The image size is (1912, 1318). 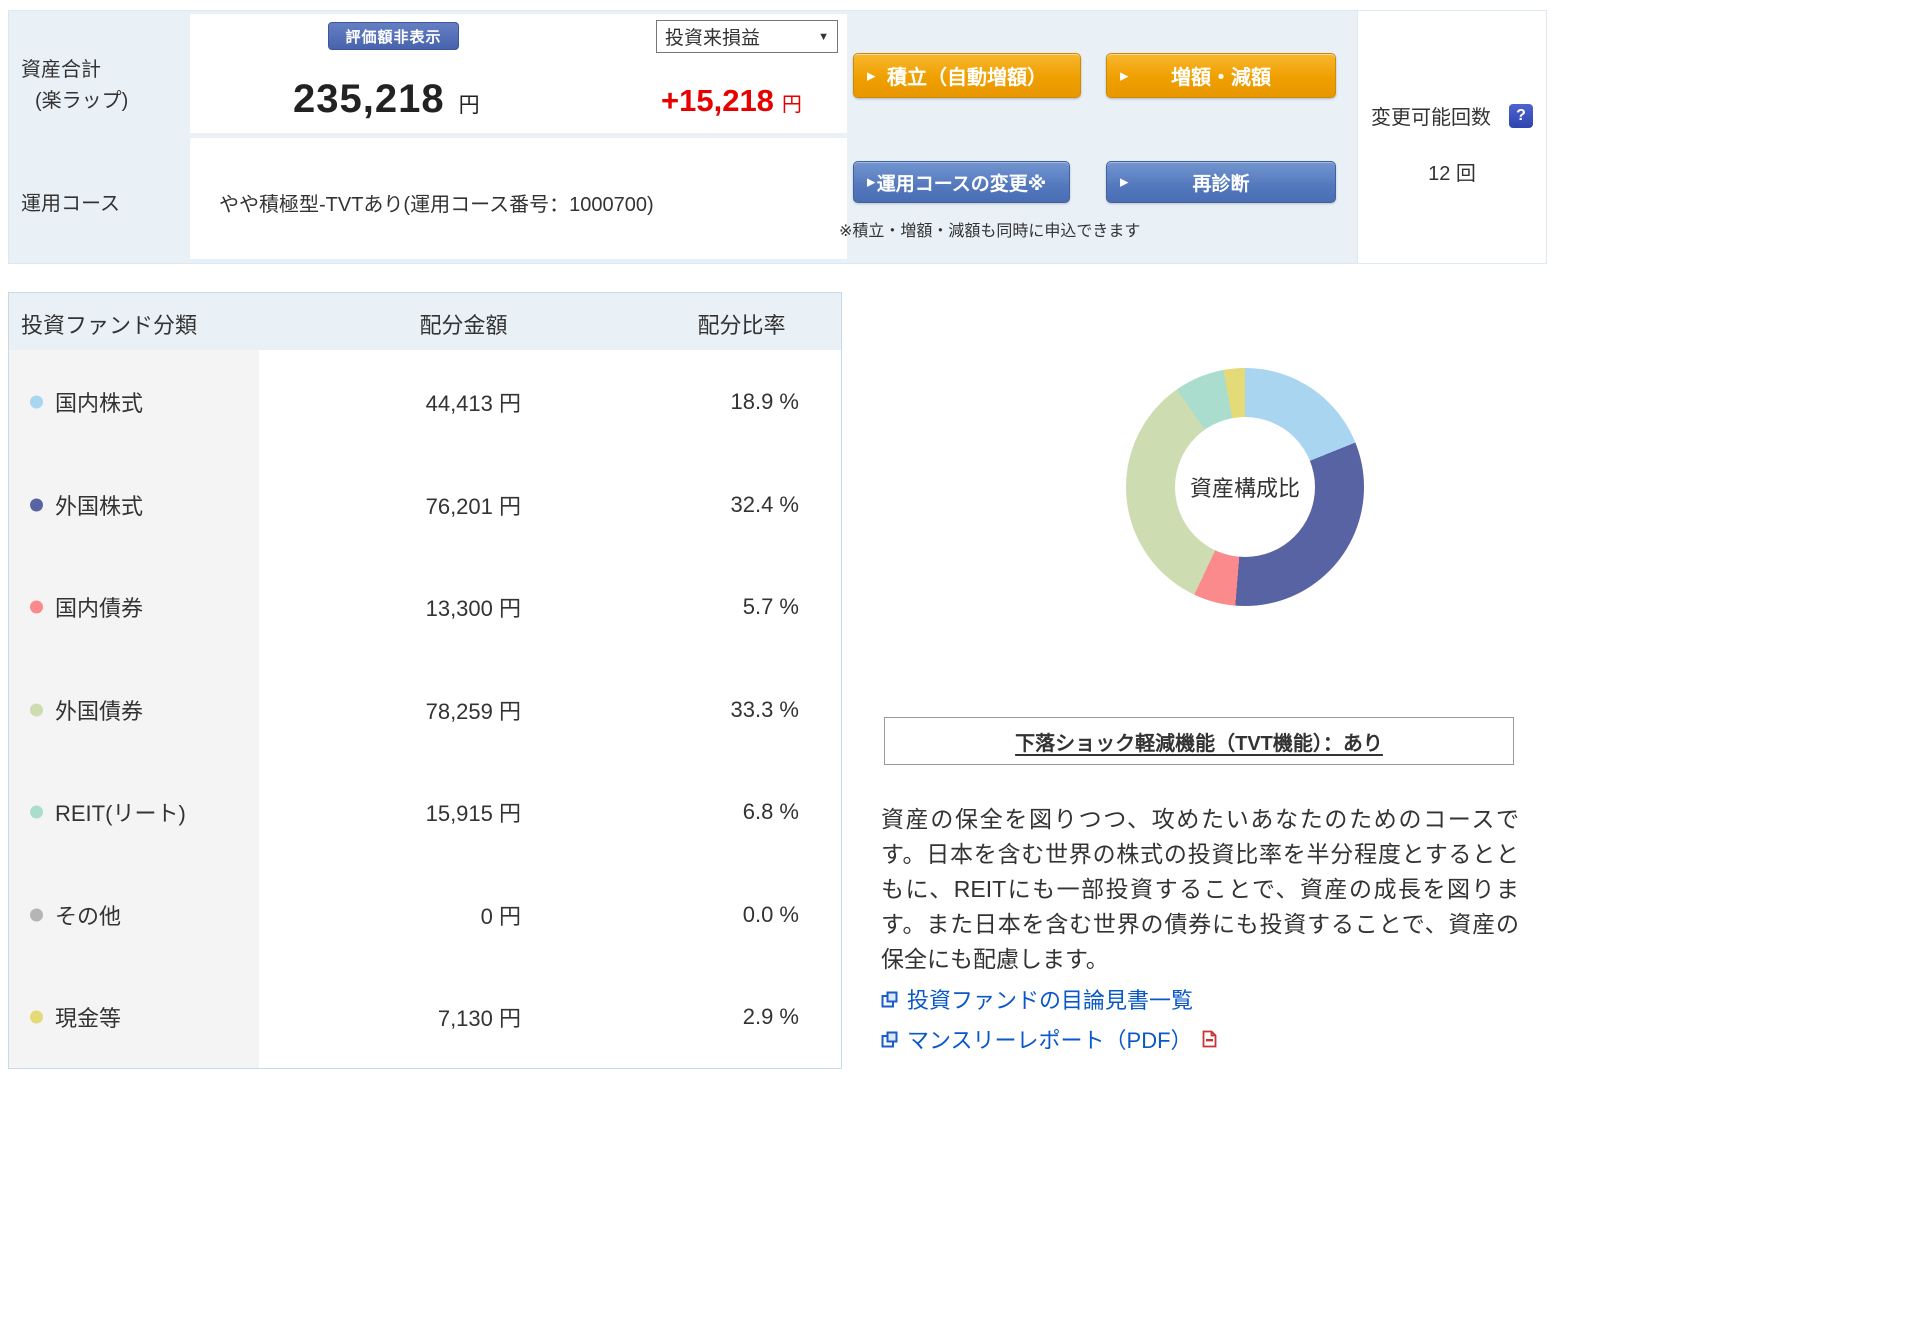 I want to click on fund-amount: 15,915 円, so click(x=473, y=813).